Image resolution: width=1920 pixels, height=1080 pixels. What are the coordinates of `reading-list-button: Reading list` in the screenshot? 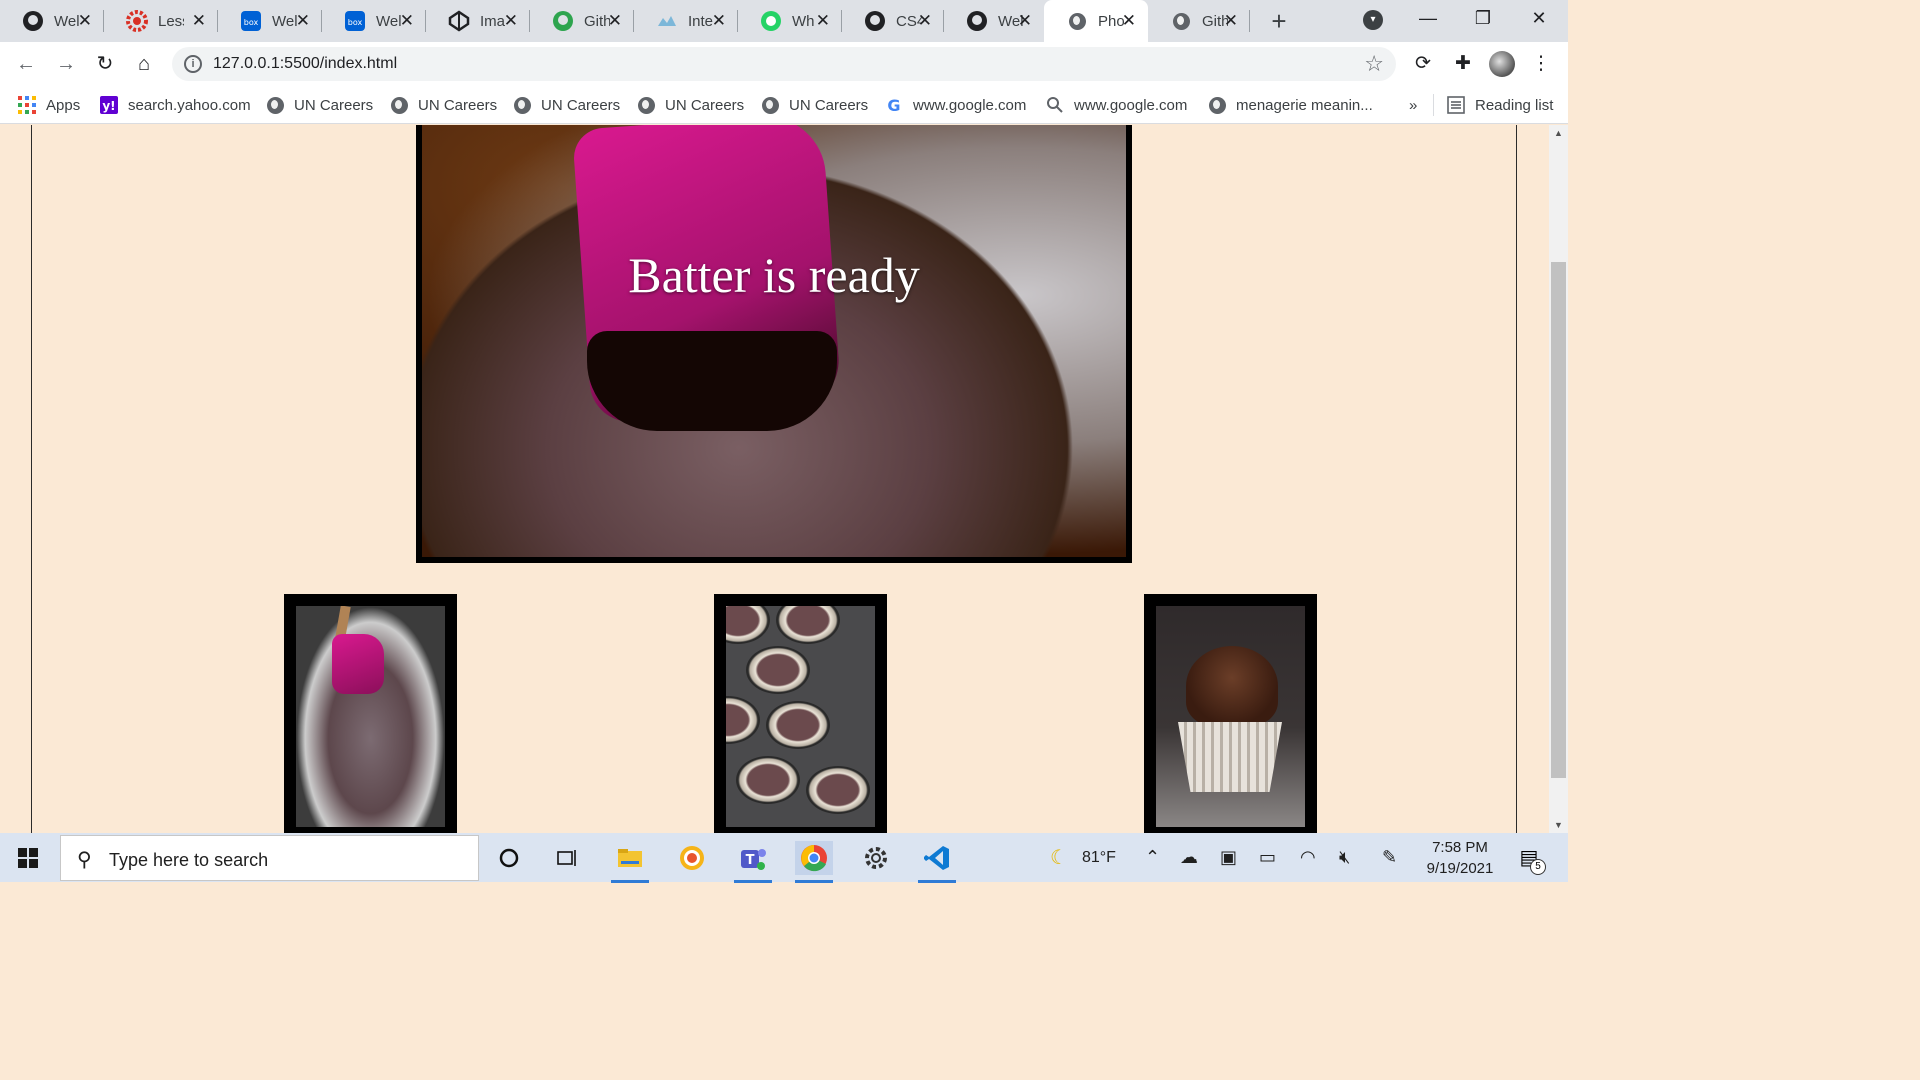 It's located at (1500, 105).